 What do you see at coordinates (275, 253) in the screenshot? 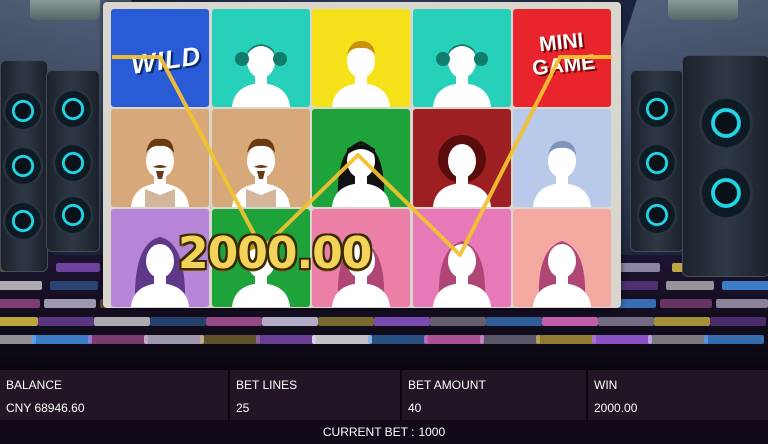
I see `win-amount-display: 2000.00` at bounding box center [275, 253].